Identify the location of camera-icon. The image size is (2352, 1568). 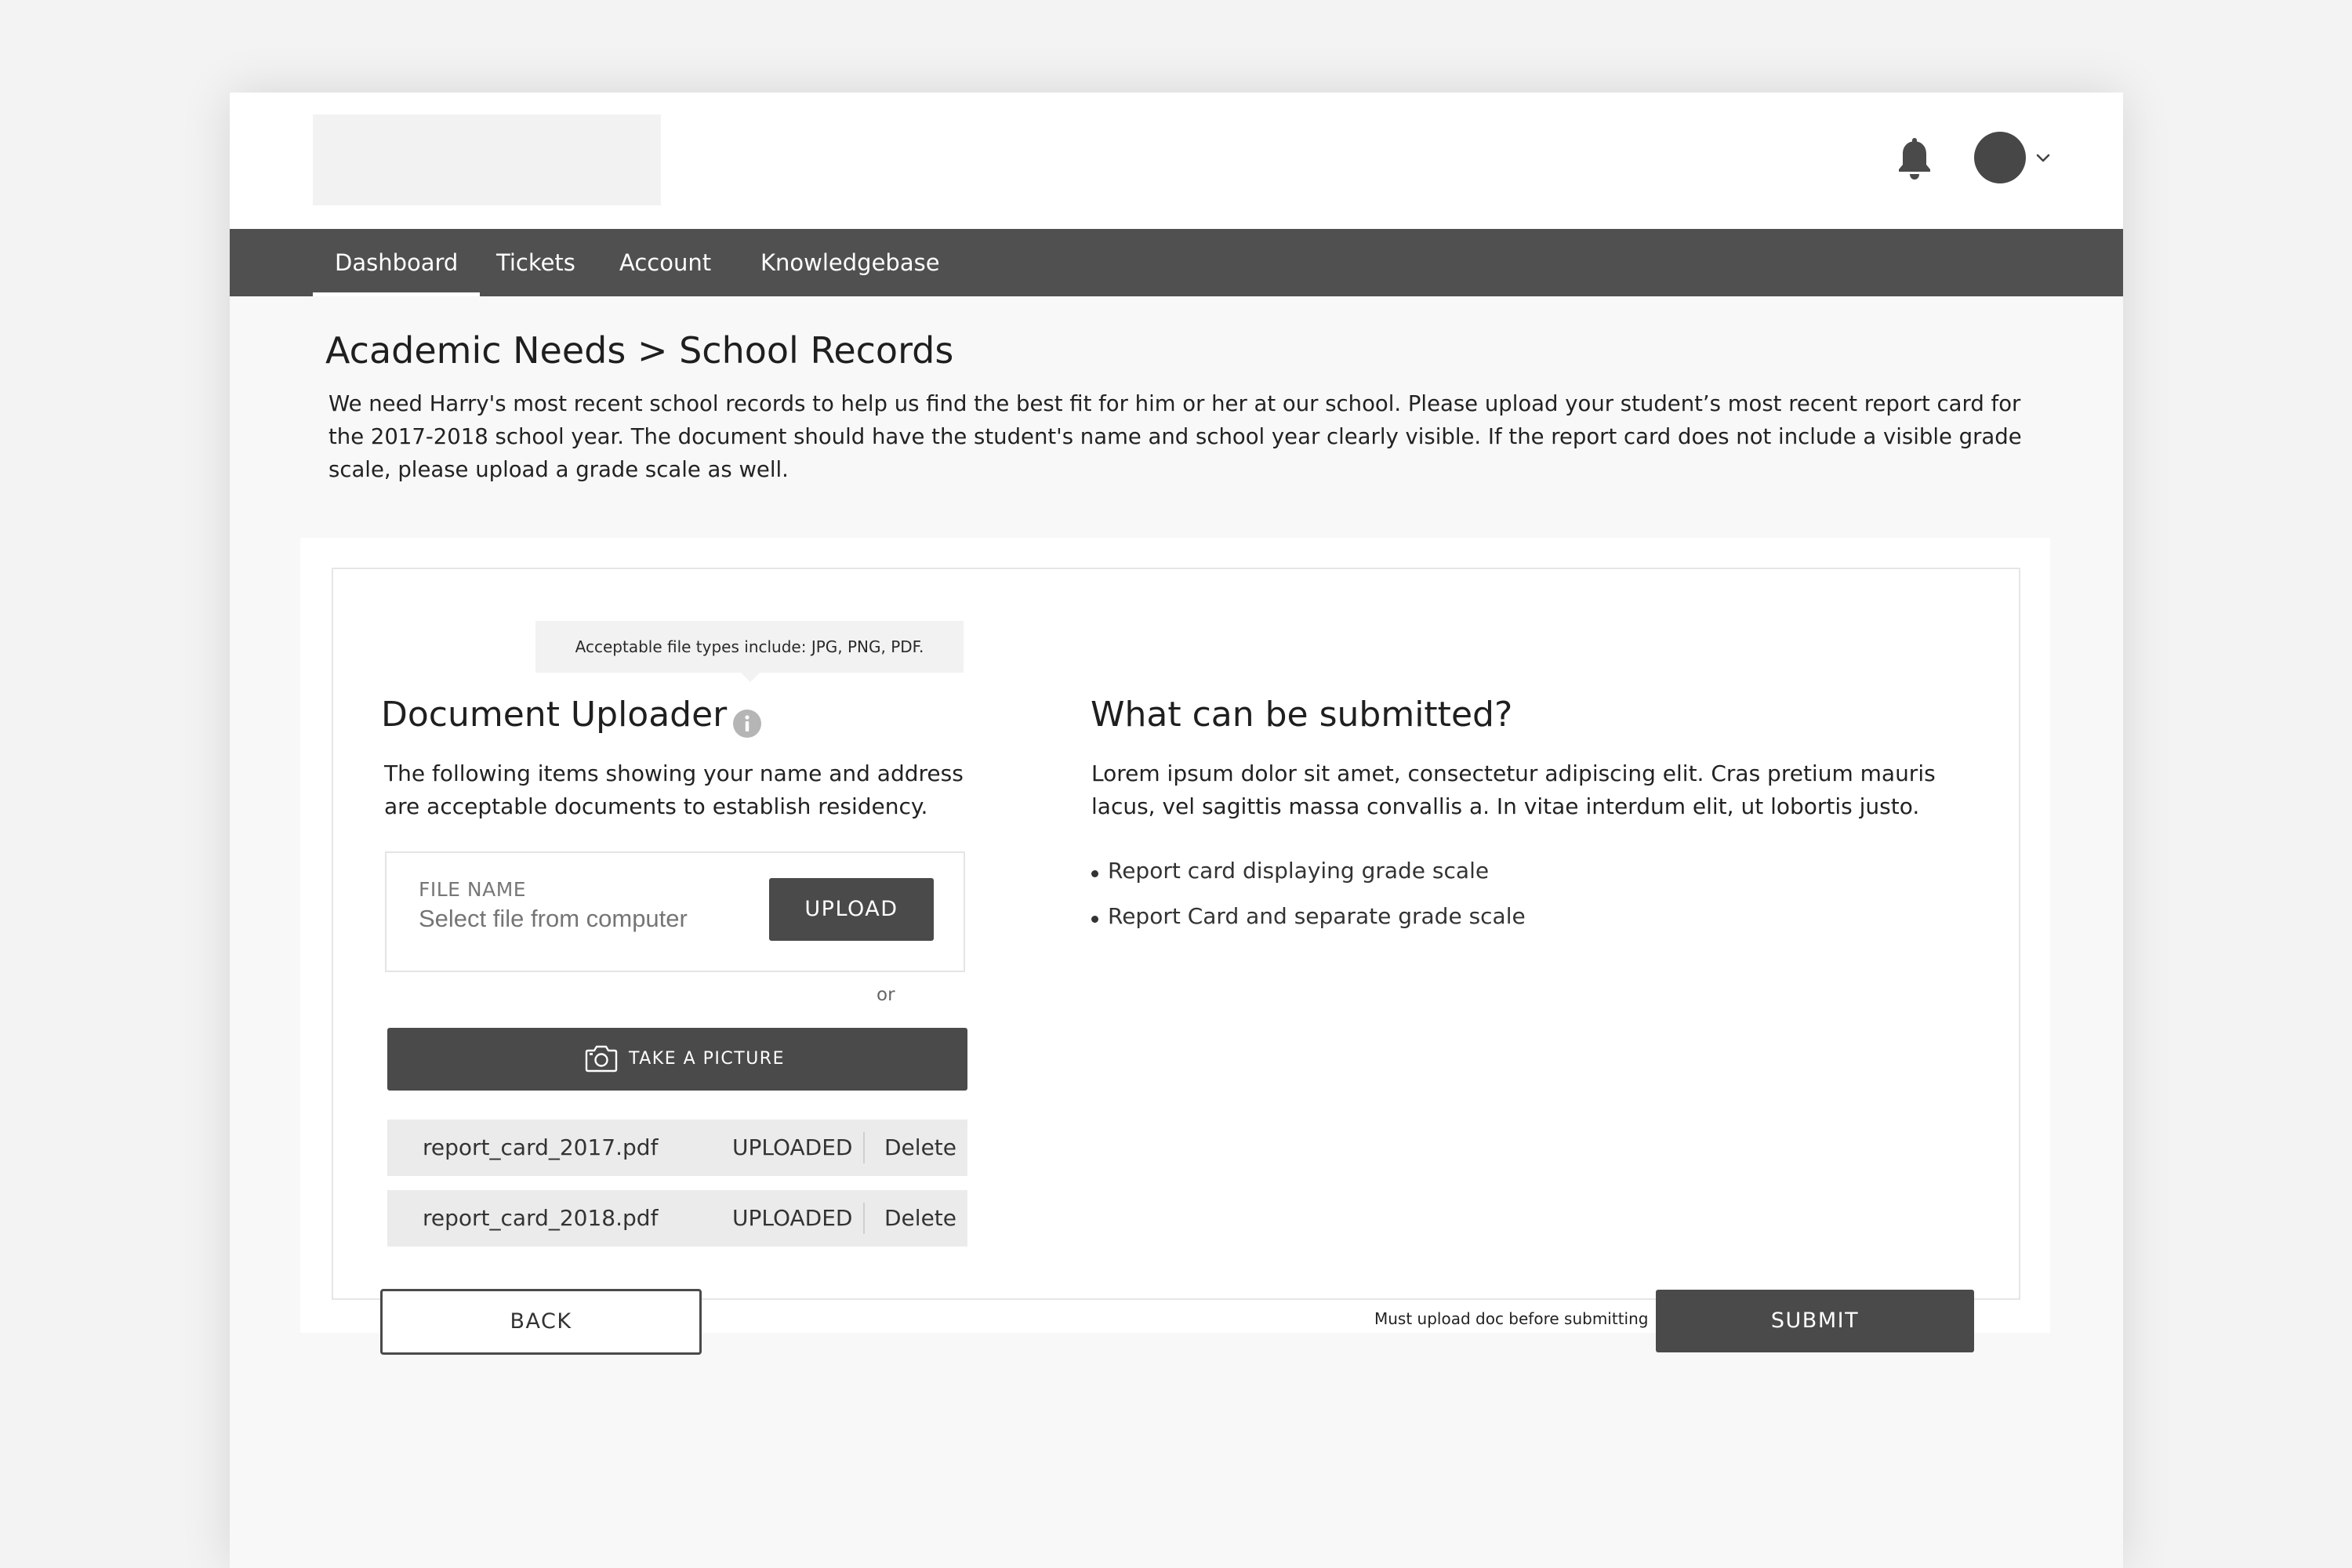
(601, 1059).